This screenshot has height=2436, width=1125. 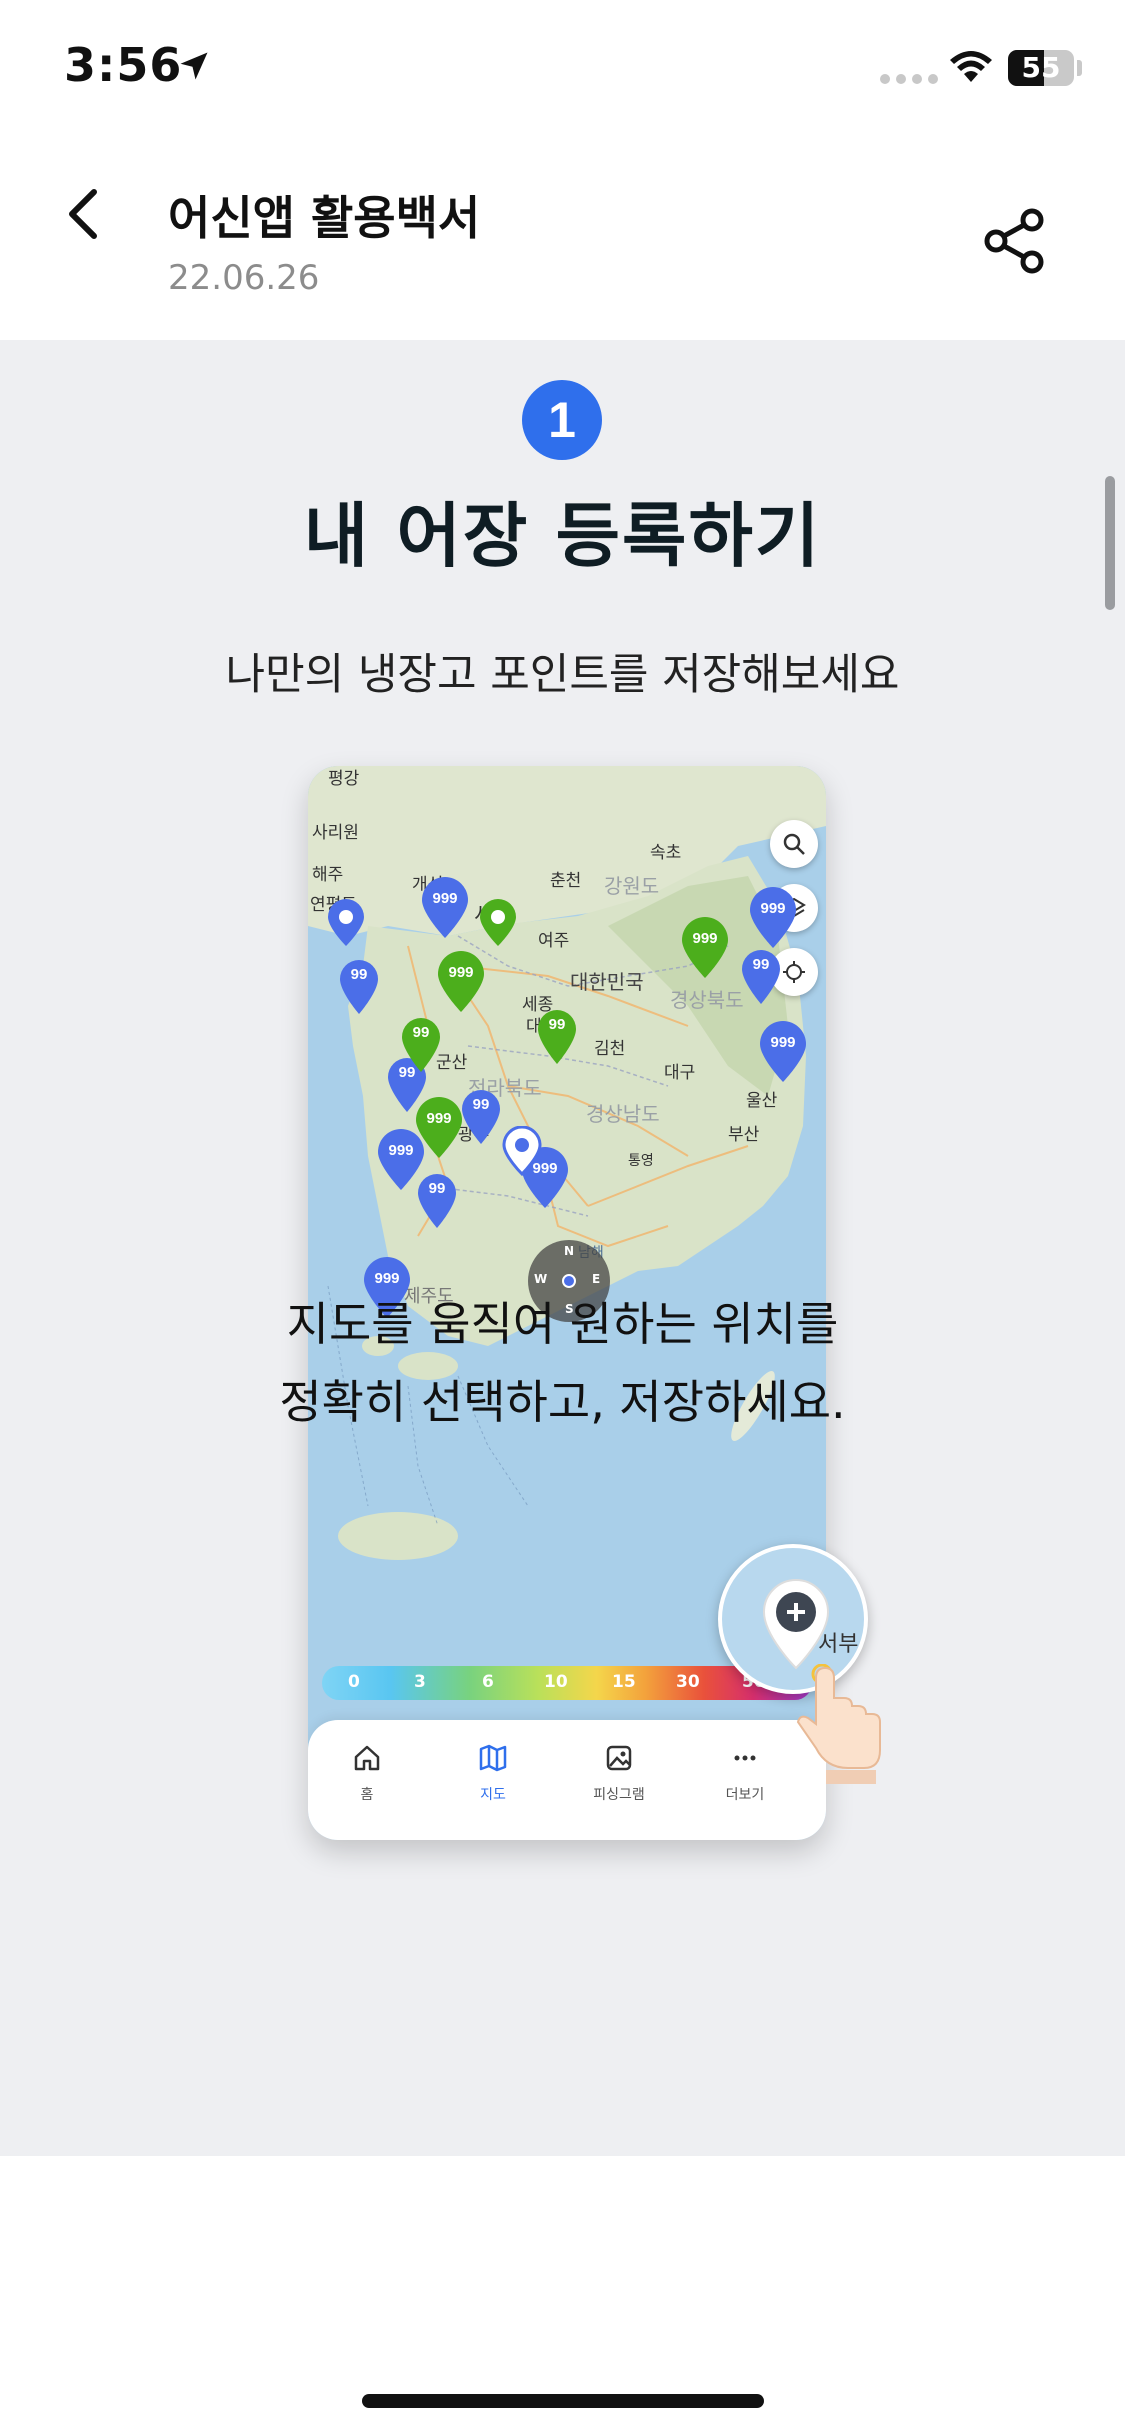 I want to click on caption-line-2: 정확히 선택하고, 저장하세요., so click(x=562, y=1402).